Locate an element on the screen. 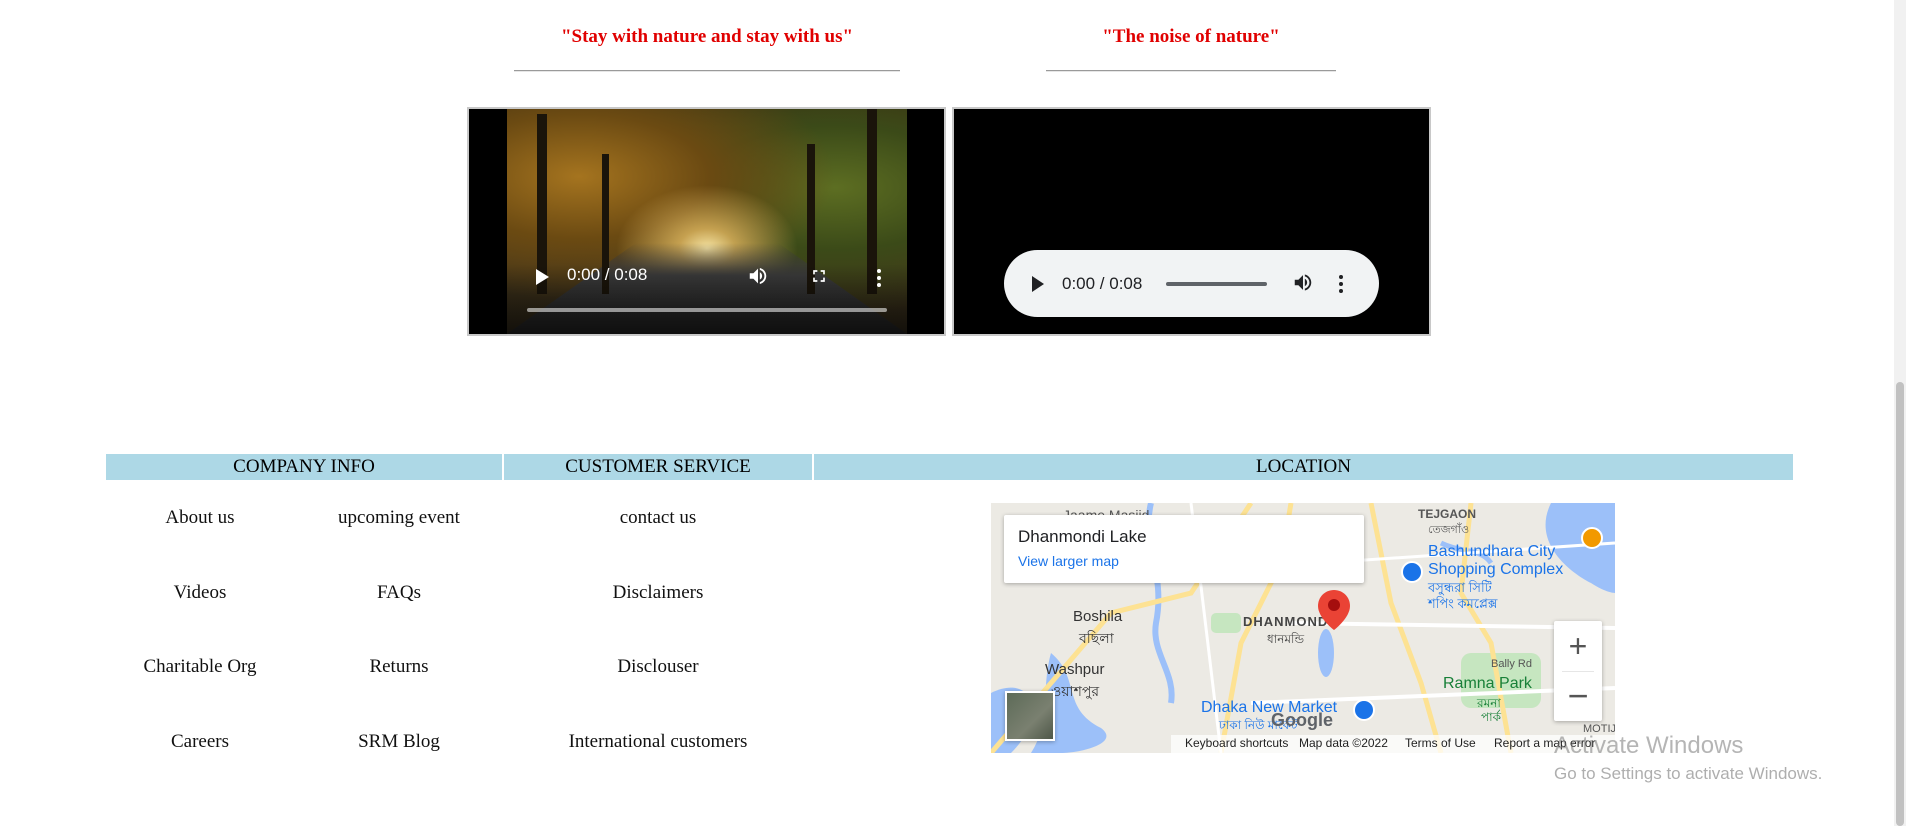 The height and width of the screenshot is (826, 1906). satellite-toggle is located at coordinates (1030, 716).